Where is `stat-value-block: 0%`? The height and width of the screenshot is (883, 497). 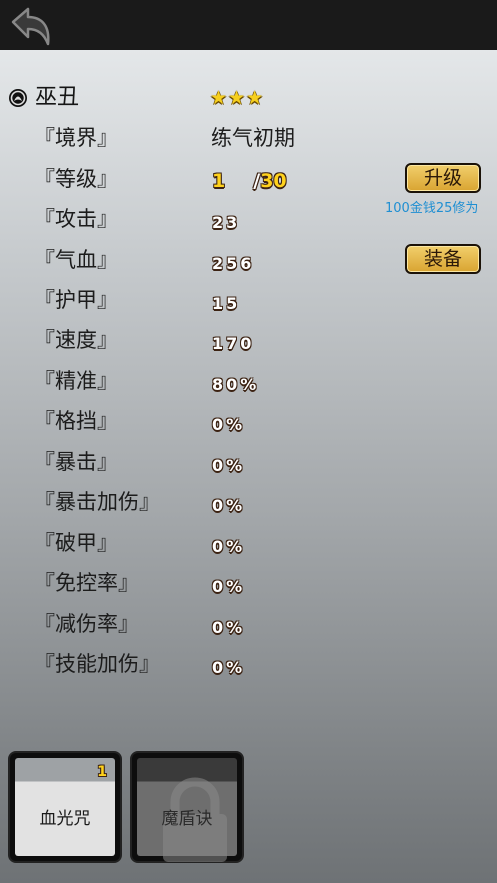
stat-value-block: 0% is located at coordinates (229, 424).